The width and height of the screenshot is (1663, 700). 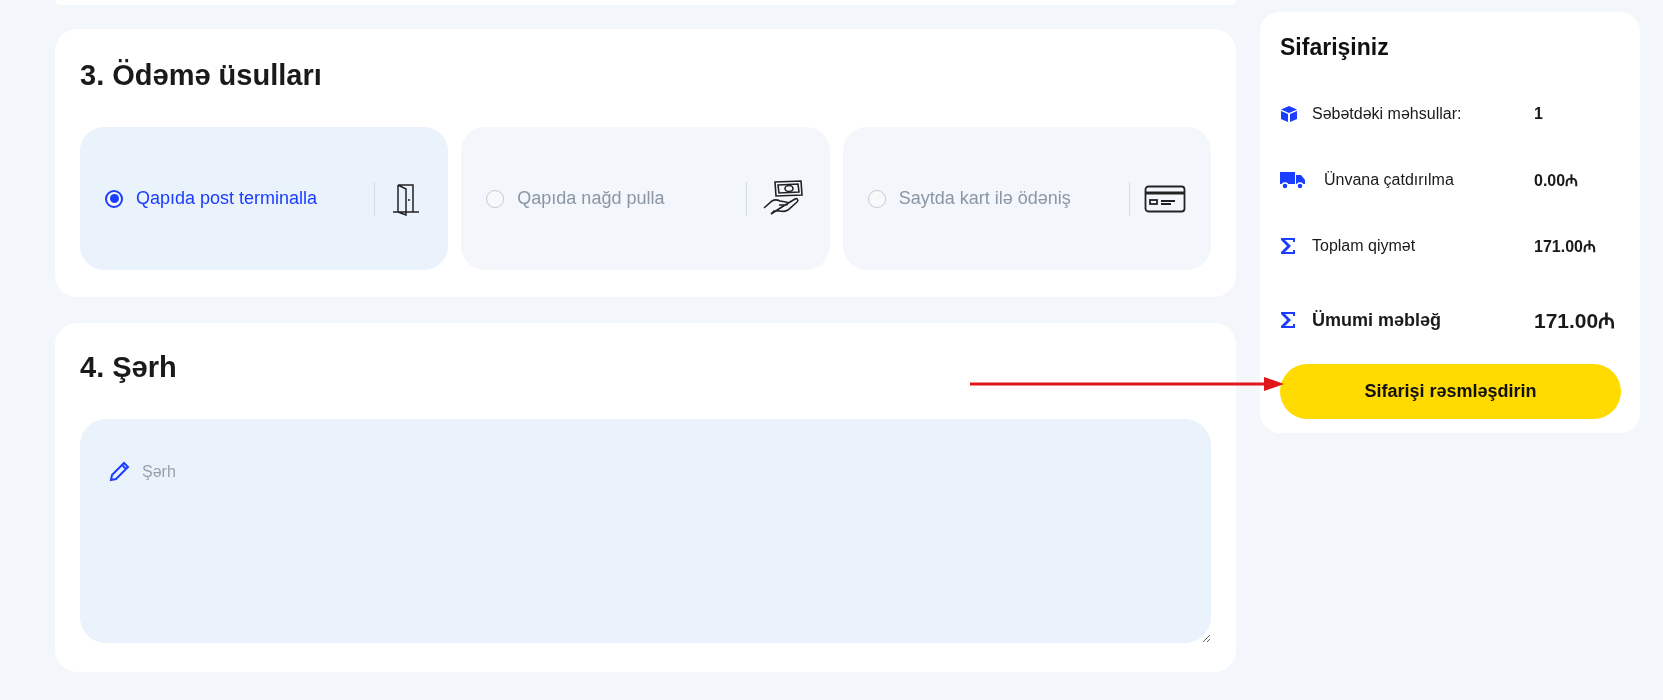 I want to click on place-order-button: Sifarişi rəsmləşdirin, so click(x=1450, y=391).